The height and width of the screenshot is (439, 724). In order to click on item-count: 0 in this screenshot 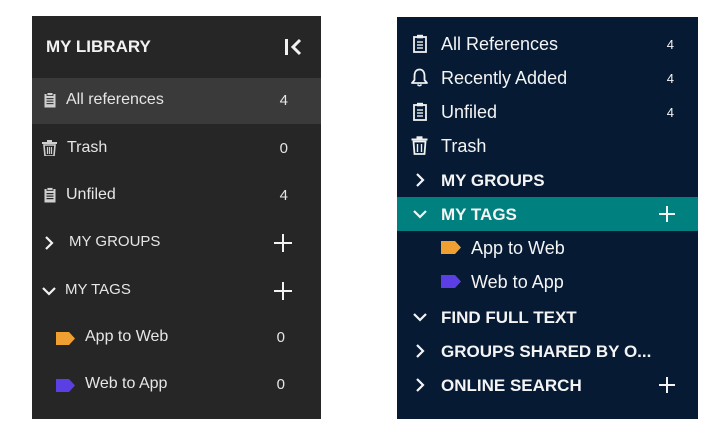, I will do `click(283, 148)`.